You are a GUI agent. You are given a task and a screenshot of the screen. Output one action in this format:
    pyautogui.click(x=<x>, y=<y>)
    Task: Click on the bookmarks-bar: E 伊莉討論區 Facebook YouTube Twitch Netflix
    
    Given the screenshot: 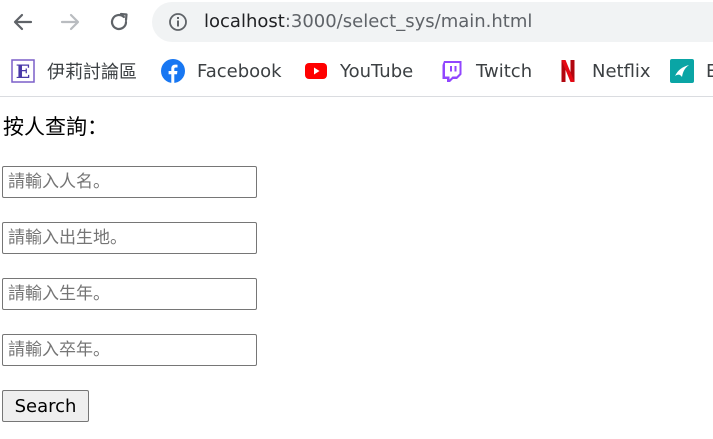 What is the action you would take?
    pyautogui.click(x=356, y=71)
    